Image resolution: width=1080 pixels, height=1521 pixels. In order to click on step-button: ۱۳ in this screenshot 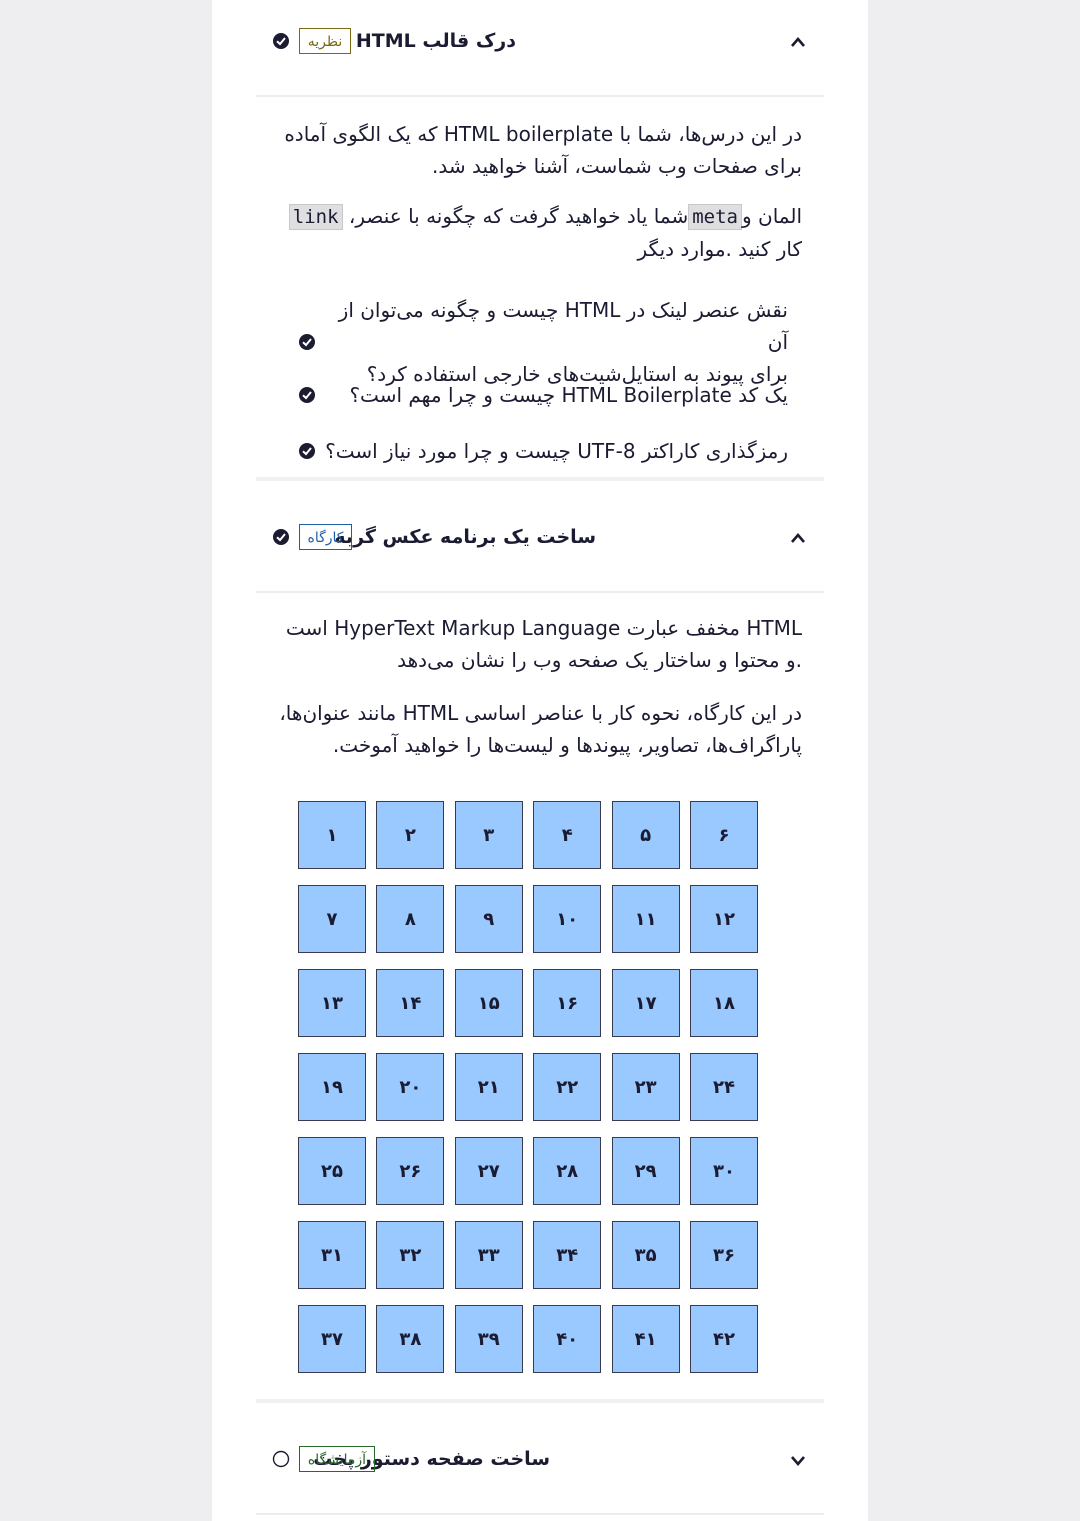, I will do `click(332, 1003)`.